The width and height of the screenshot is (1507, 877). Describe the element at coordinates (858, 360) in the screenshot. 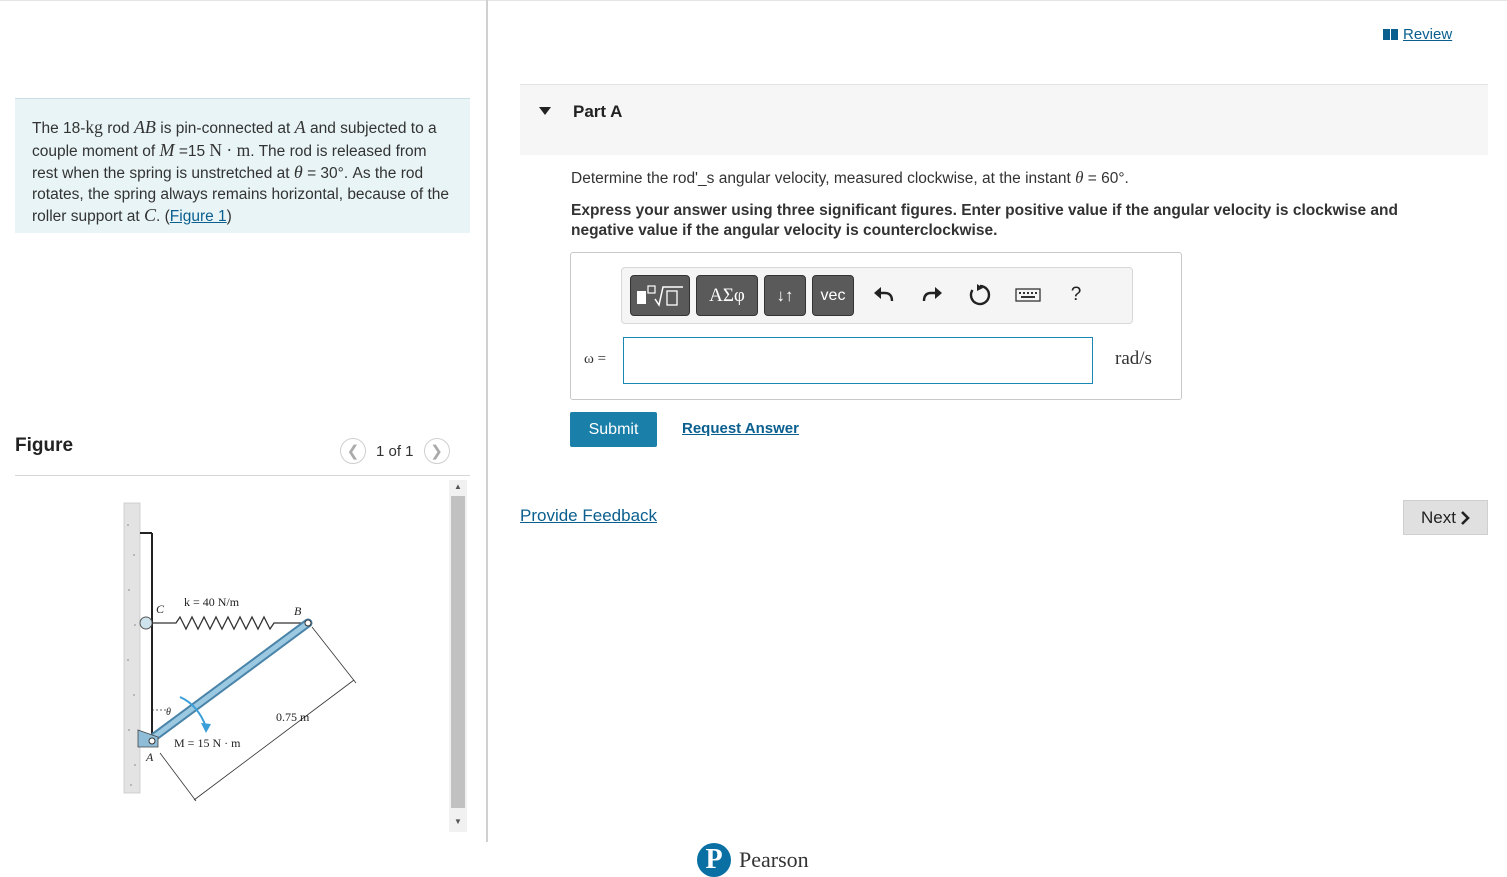

I see `answer-input` at that location.